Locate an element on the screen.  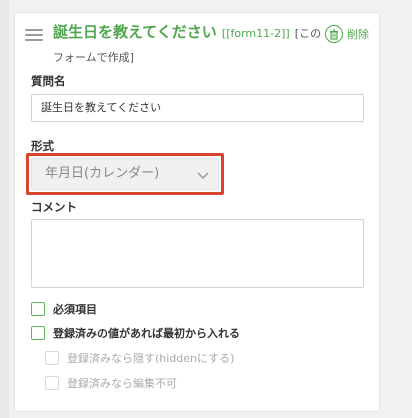
prefill-option: 登録済みの値があれば最初から入れる is located at coordinates (135, 333).